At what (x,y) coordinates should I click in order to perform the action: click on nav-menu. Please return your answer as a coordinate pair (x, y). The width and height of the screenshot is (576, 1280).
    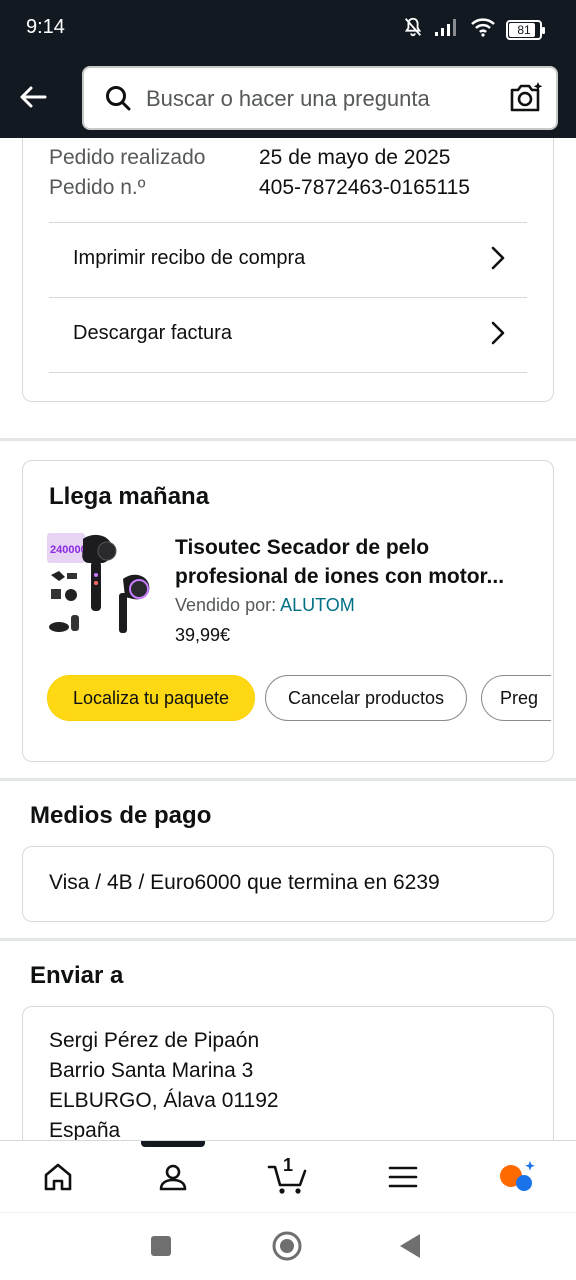
    Looking at the image, I should click on (403, 1177).